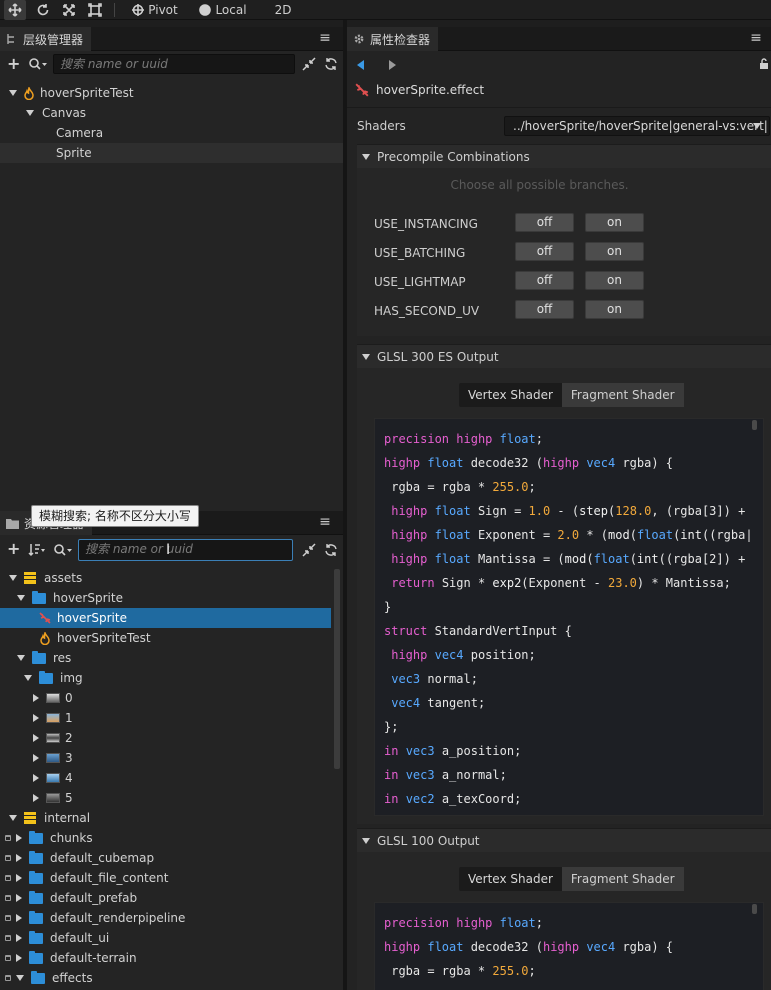 The height and width of the screenshot is (990, 771). I want to click on hierarchy-search-input: 搜索 name or uuid, so click(174, 64).